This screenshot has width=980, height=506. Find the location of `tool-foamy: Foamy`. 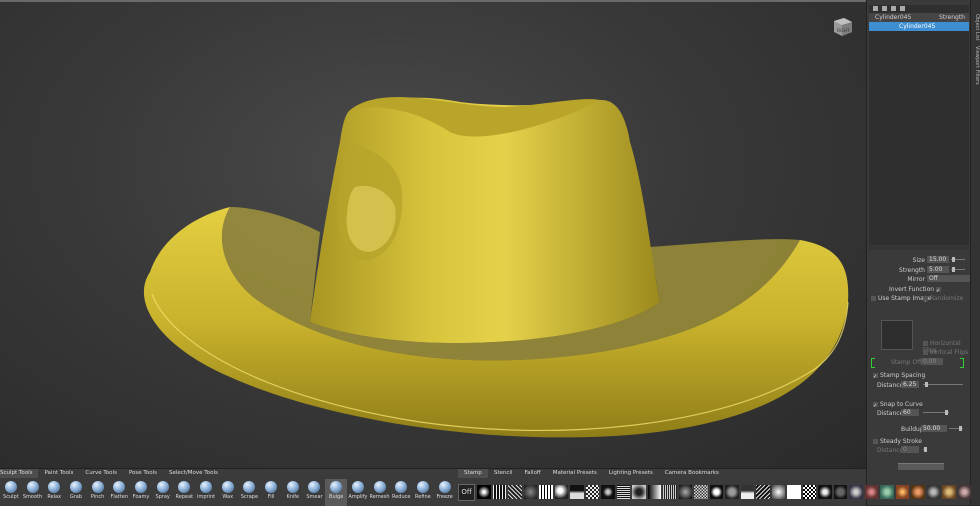

tool-foamy: Foamy is located at coordinates (141, 492).